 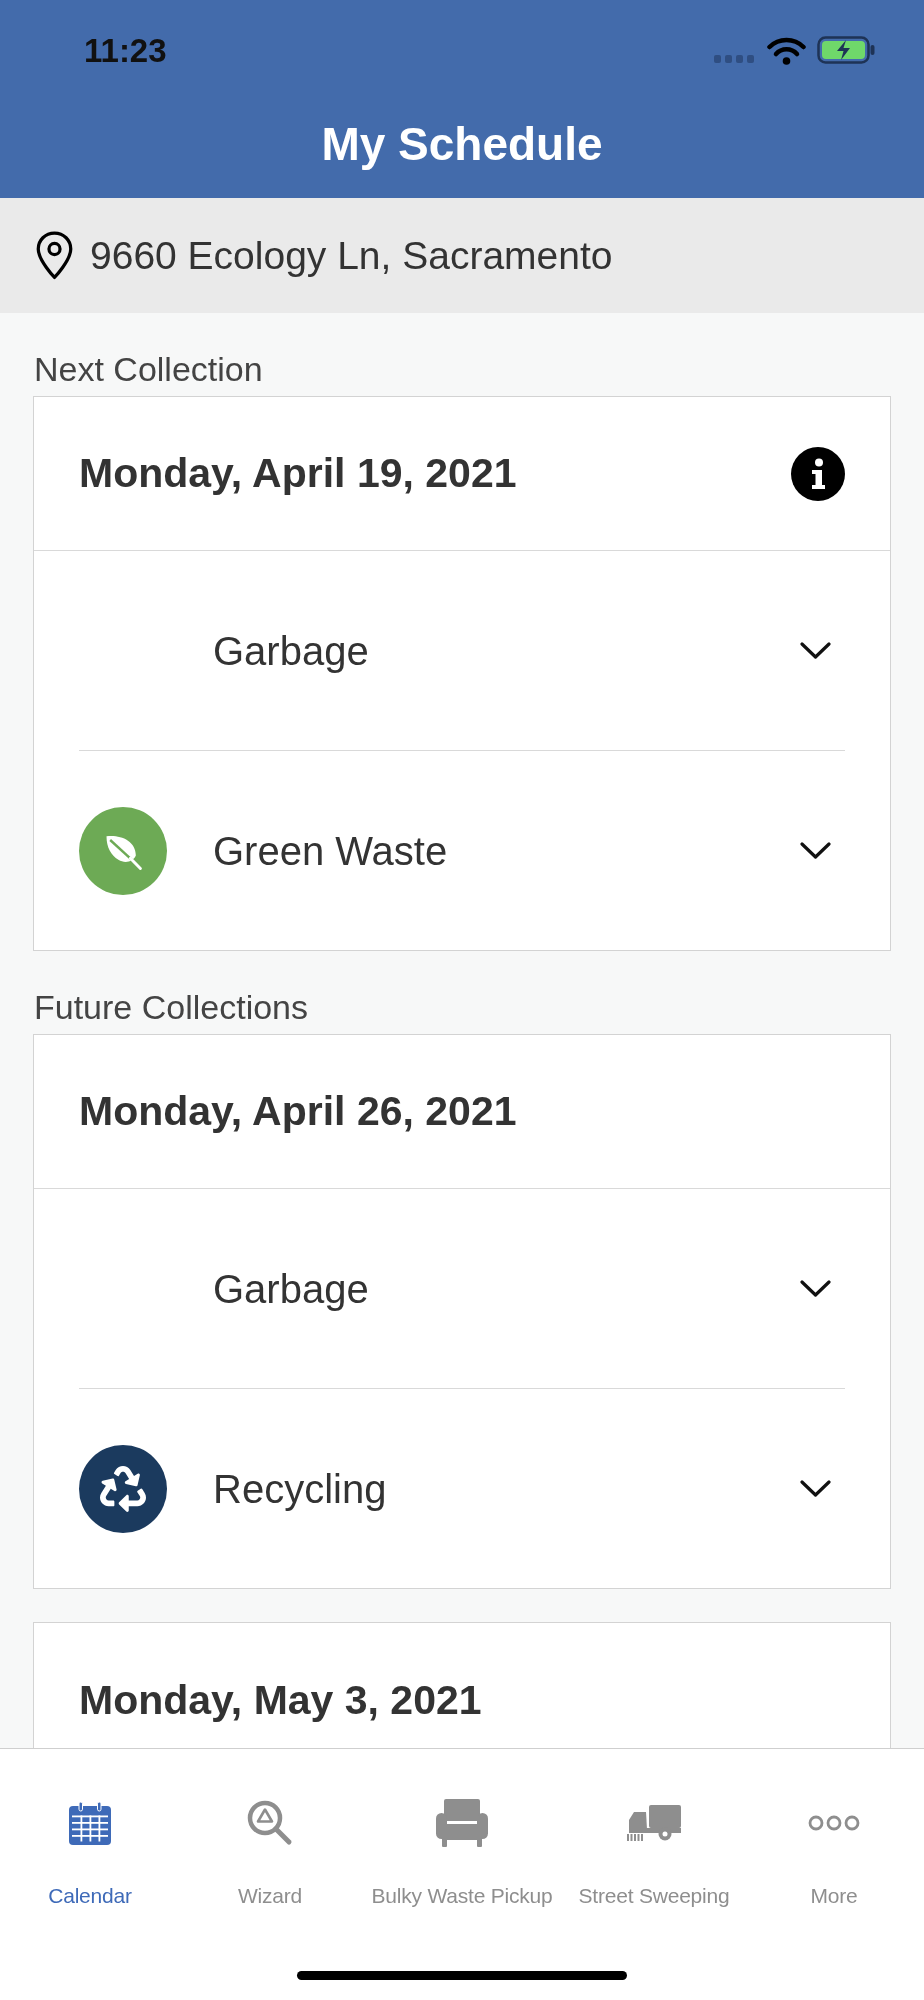 I want to click on tab-item: Bulky Waste Pickup, so click(x=462, y=1854).